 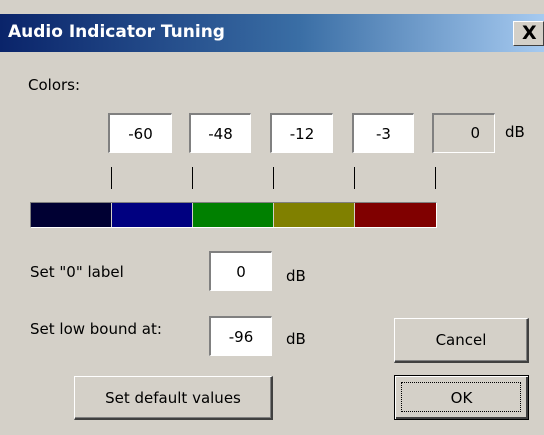 I want to click on color-level-bar, so click(x=233, y=215).